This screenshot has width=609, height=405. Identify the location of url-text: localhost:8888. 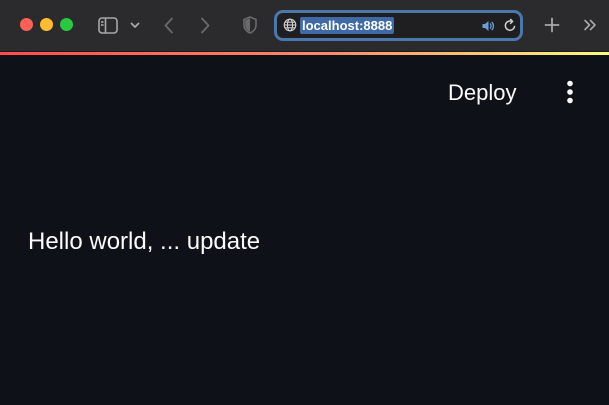
(347, 25).